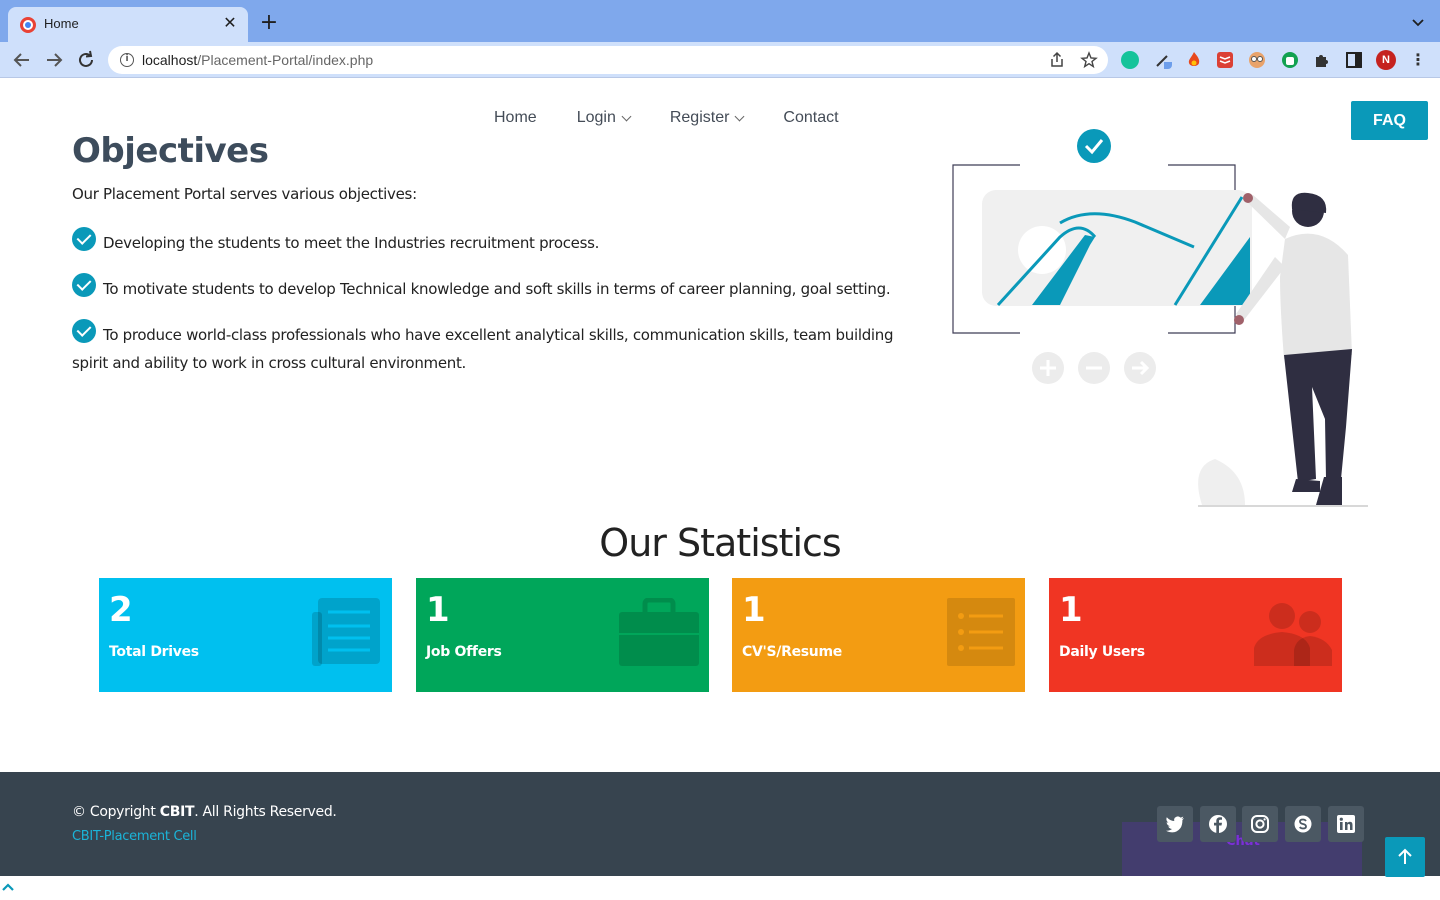 This screenshot has height=900, width=1440. What do you see at coordinates (1089, 60) in the screenshot?
I see `bookmark-star-icon` at bounding box center [1089, 60].